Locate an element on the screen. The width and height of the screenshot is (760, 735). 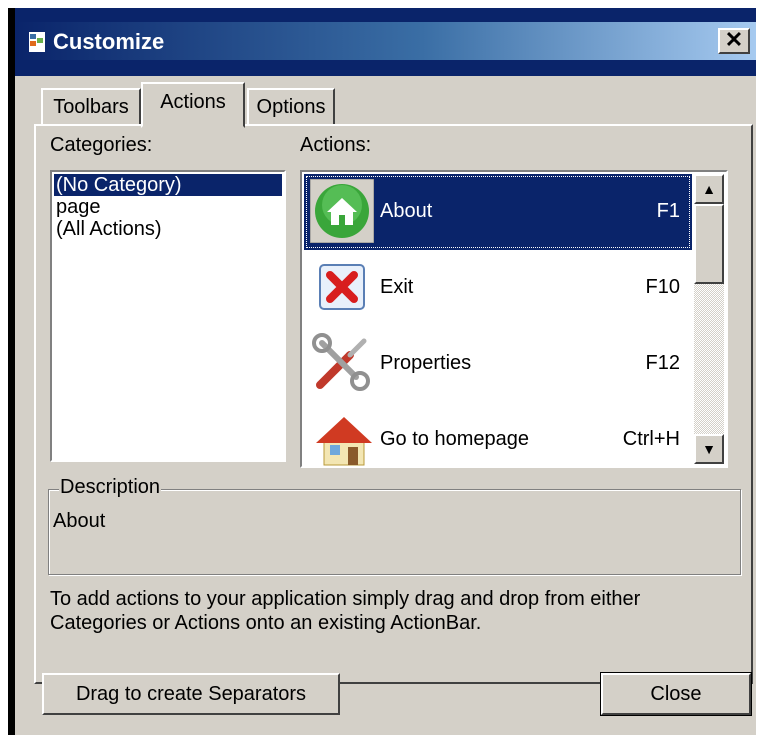
drag-separators-button: Drag to create Separators is located at coordinates (191, 694).